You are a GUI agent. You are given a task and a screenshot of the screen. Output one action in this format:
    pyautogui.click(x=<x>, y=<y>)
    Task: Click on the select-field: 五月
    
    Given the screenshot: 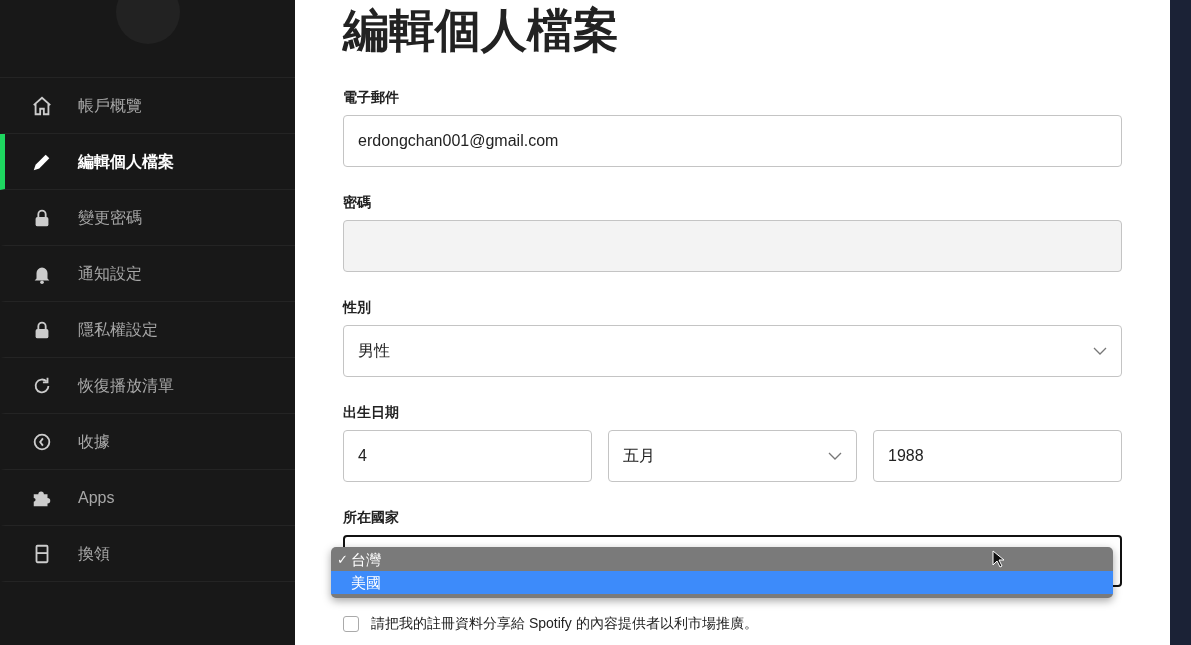 What is the action you would take?
    pyautogui.click(x=732, y=456)
    